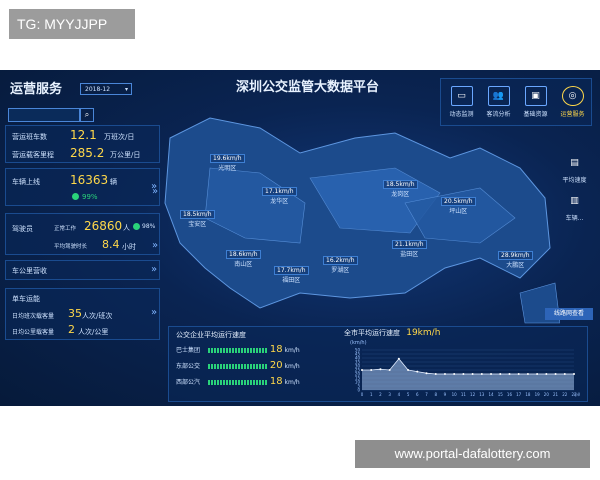 The image size is (600, 480). I want to click on district-name: 福田区, so click(291, 280).